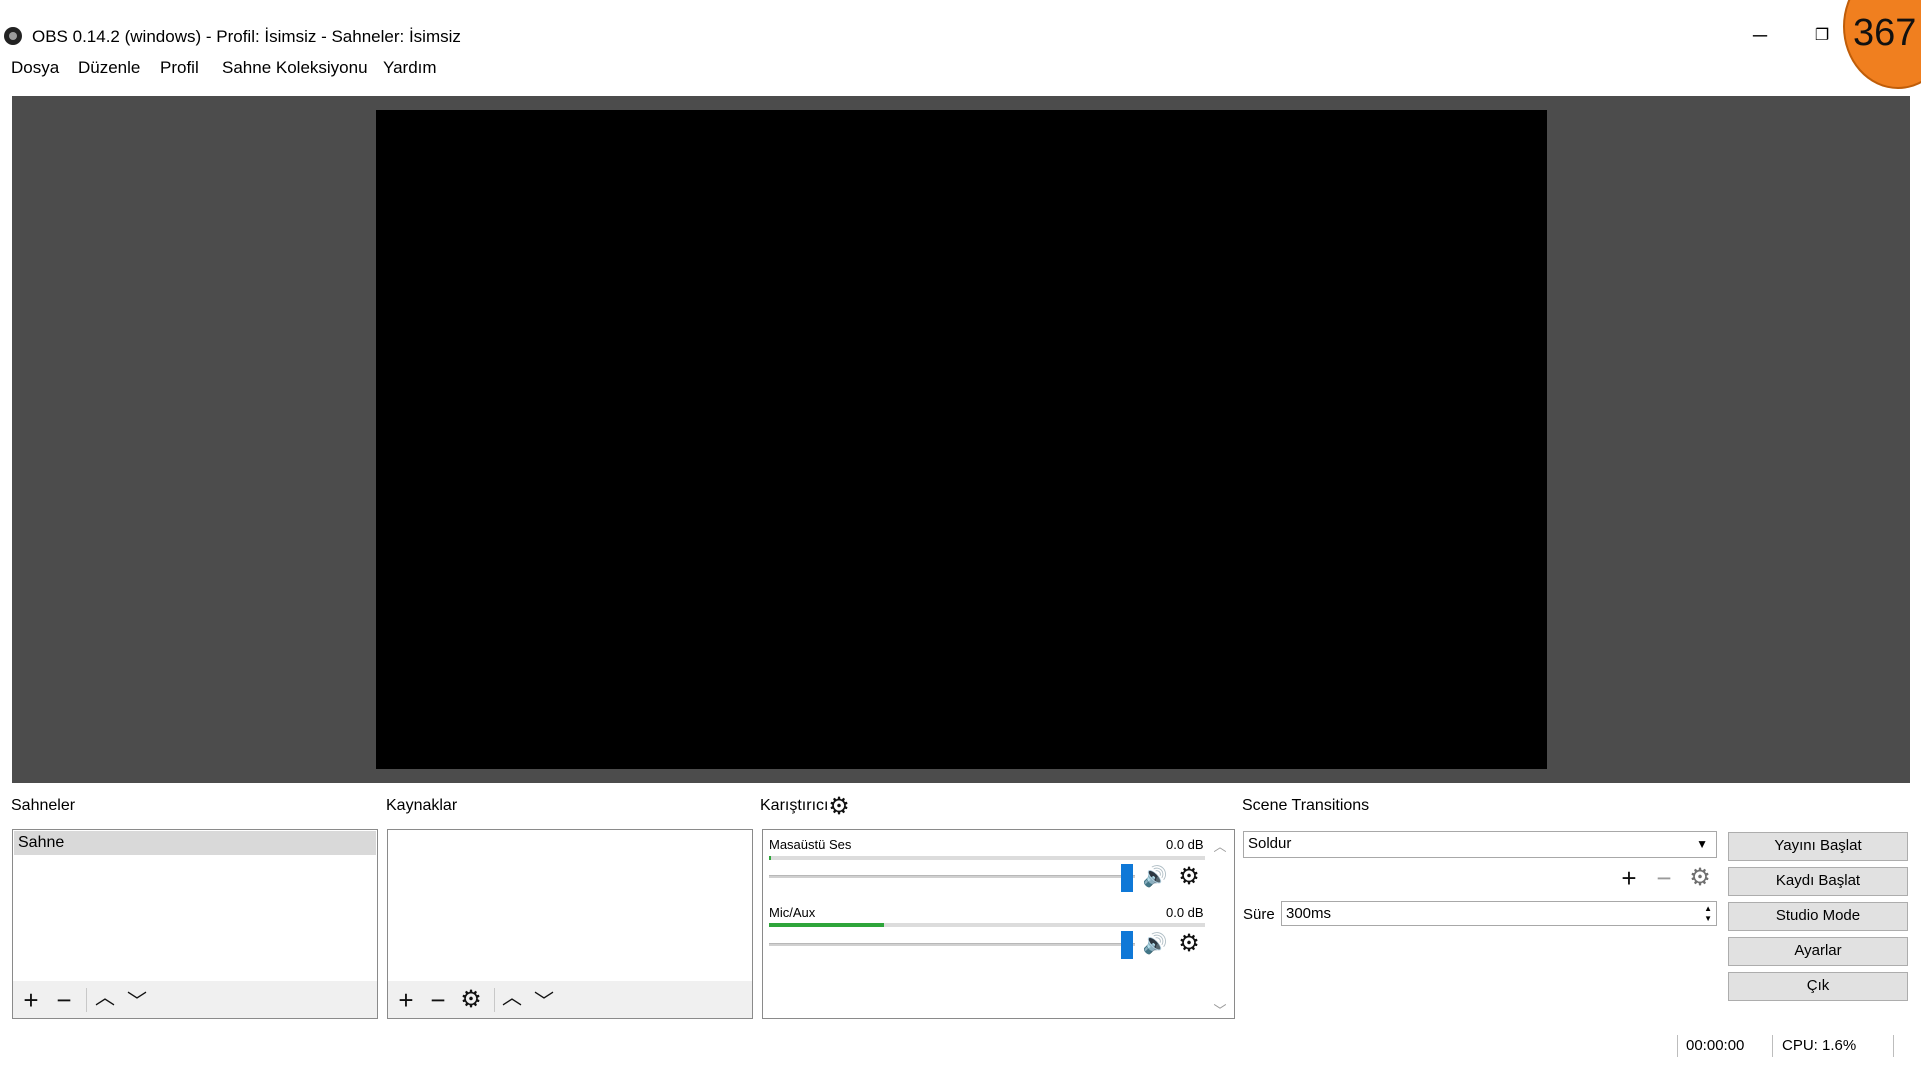 The height and width of the screenshot is (1080, 1921). I want to click on exit-button: Çık, so click(1818, 986).